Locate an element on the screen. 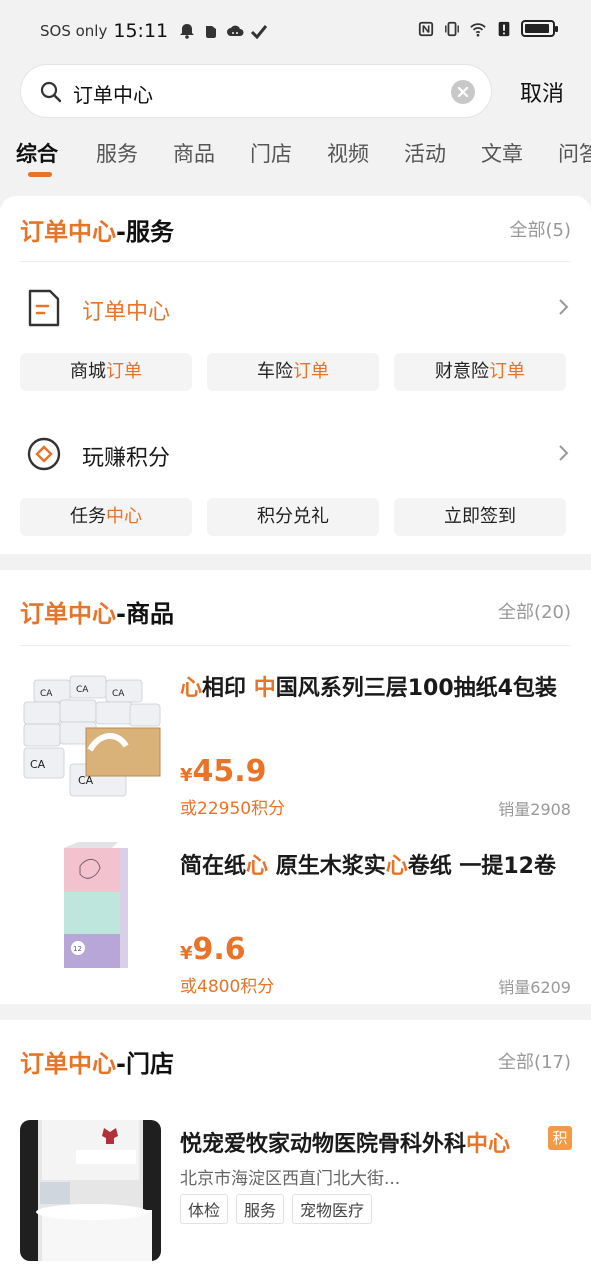  tab-stores: 门店 is located at coordinates (271, 153).